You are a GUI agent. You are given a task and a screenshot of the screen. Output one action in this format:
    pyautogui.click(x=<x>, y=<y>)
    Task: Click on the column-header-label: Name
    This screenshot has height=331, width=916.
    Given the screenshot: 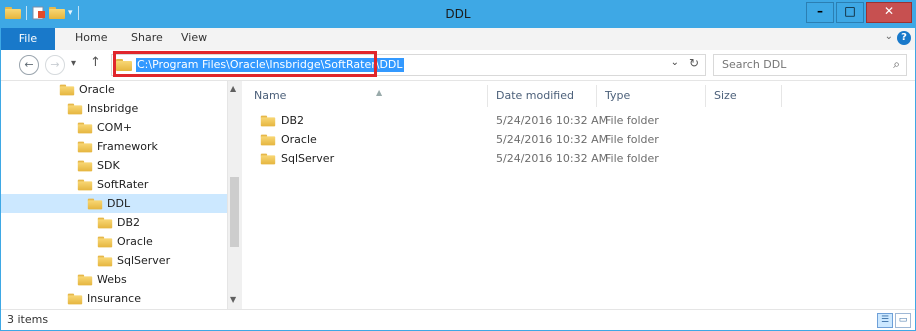 What is the action you would take?
    pyautogui.click(x=270, y=95)
    